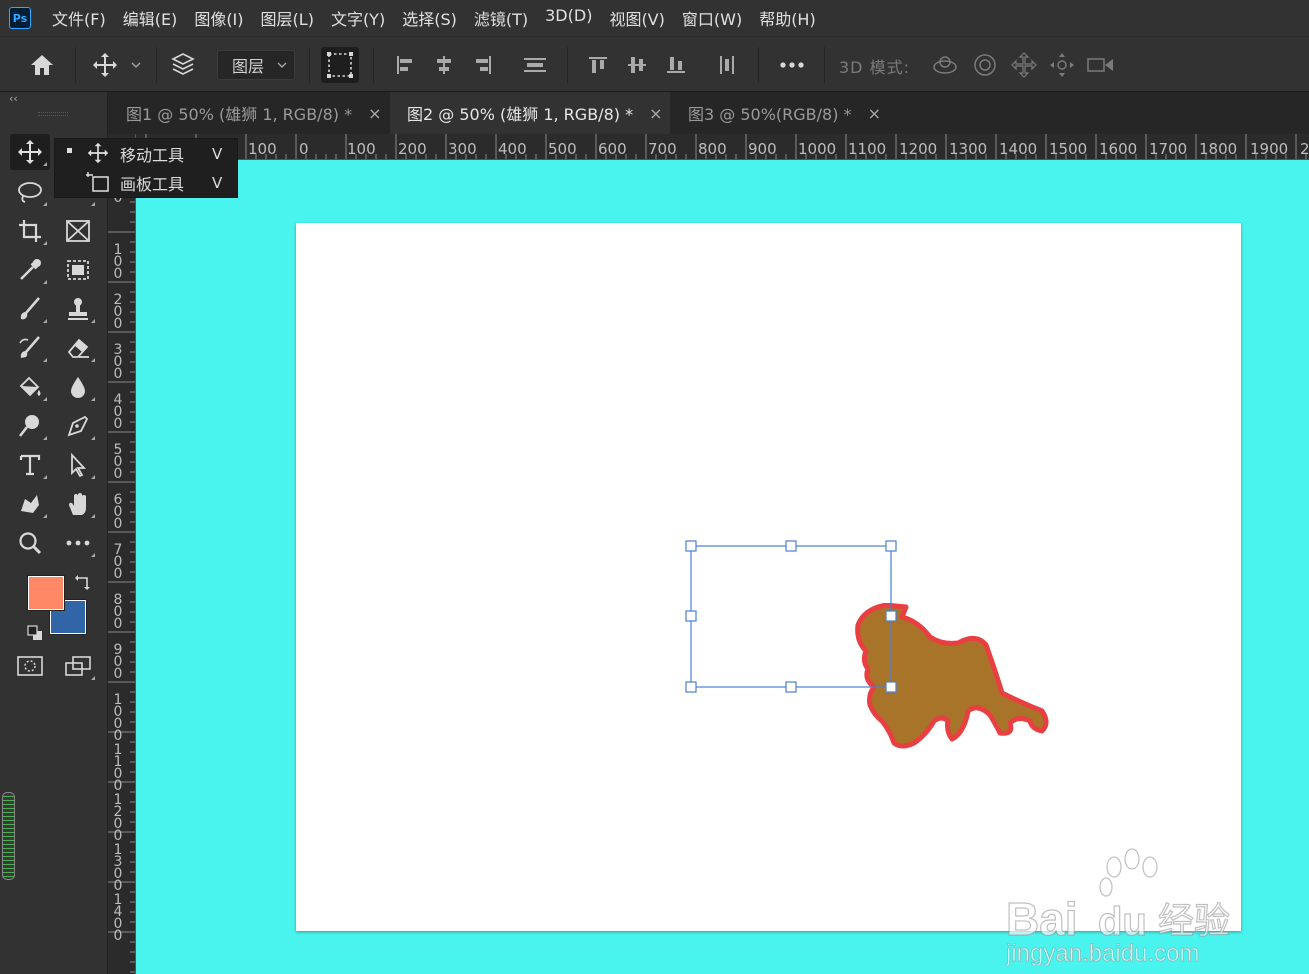  I want to click on distribute-vertical-icon, so click(535, 65).